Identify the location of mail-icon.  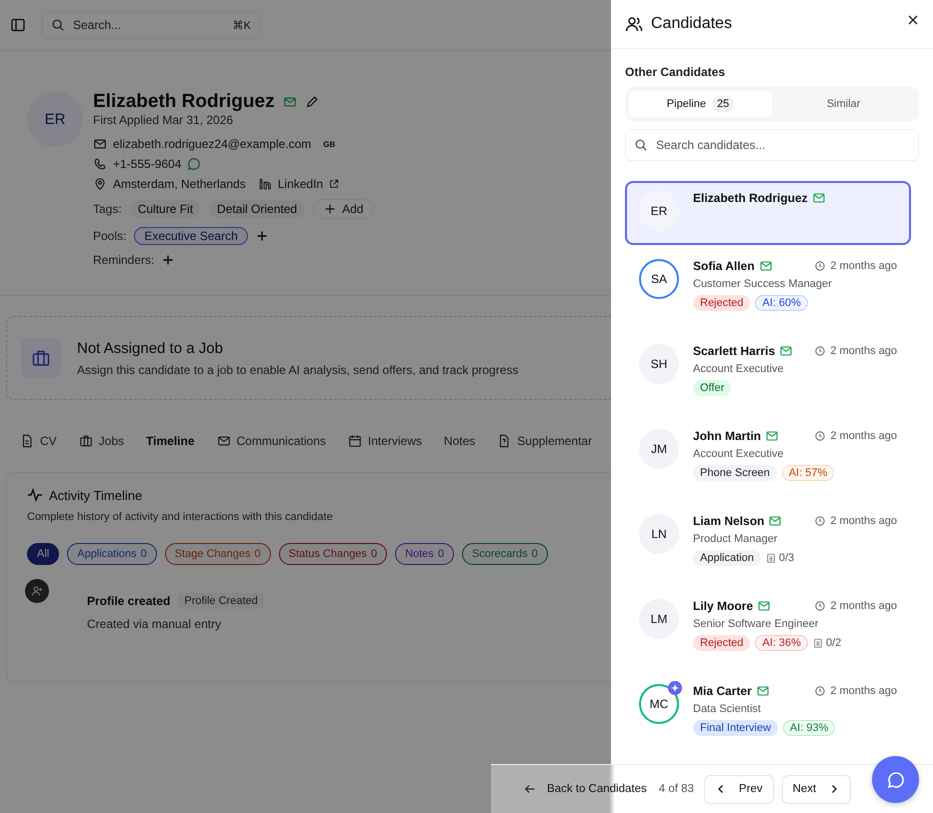
(223, 441).